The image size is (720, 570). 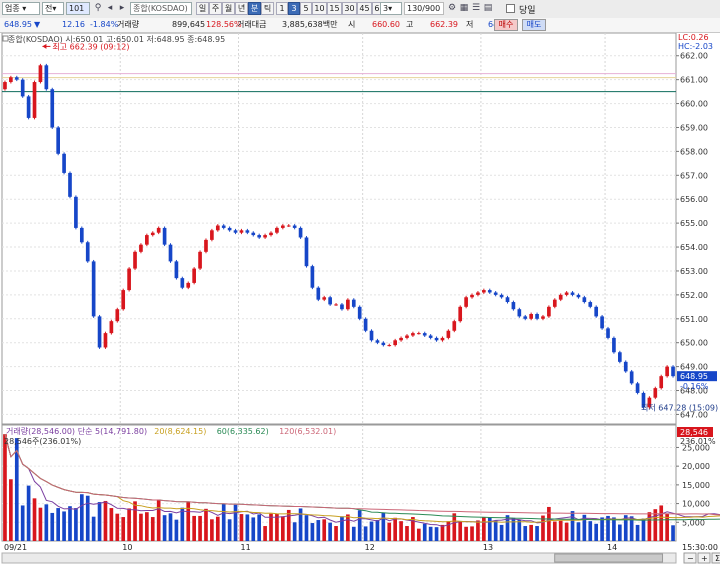 What do you see at coordinates (282, 8) in the screenshot?
I see `interval-button-0: 1` at bounding box center [282, 8].